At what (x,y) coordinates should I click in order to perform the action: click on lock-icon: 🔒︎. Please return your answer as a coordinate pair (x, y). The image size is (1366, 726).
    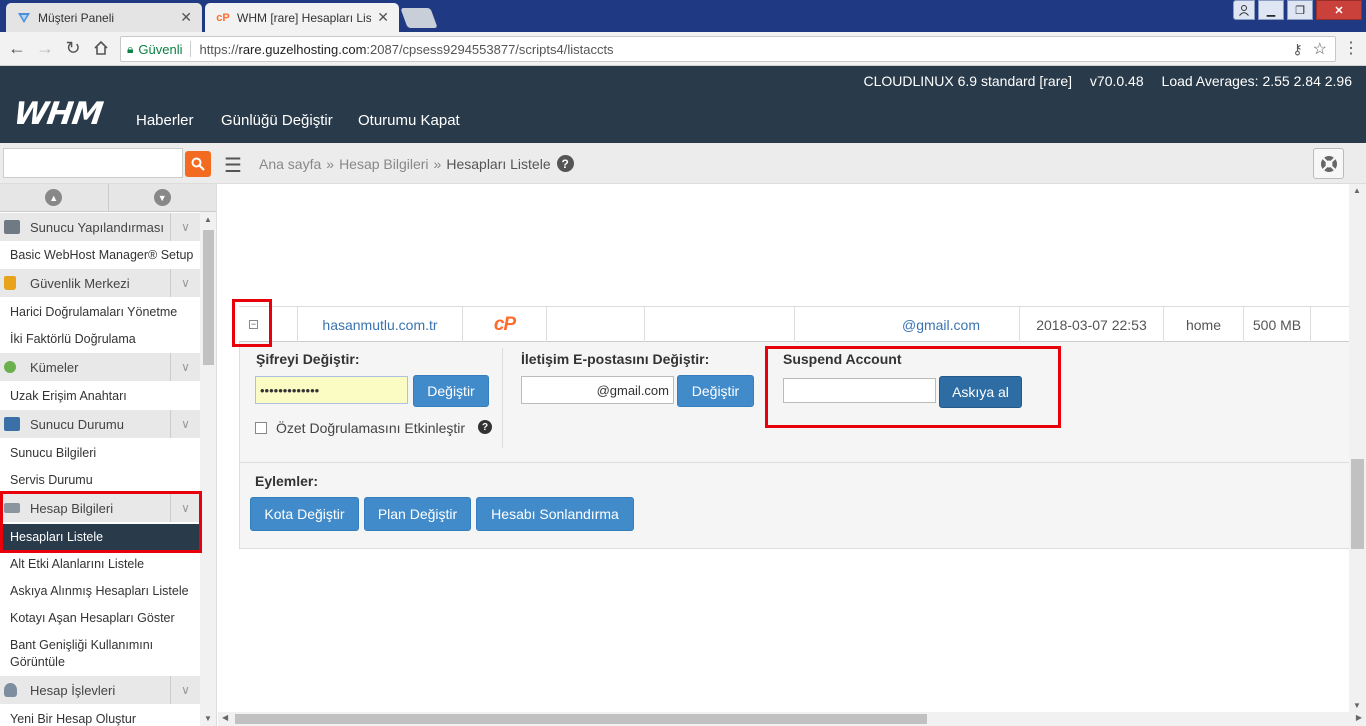
    Looking at the image, I should click on (130, 48).